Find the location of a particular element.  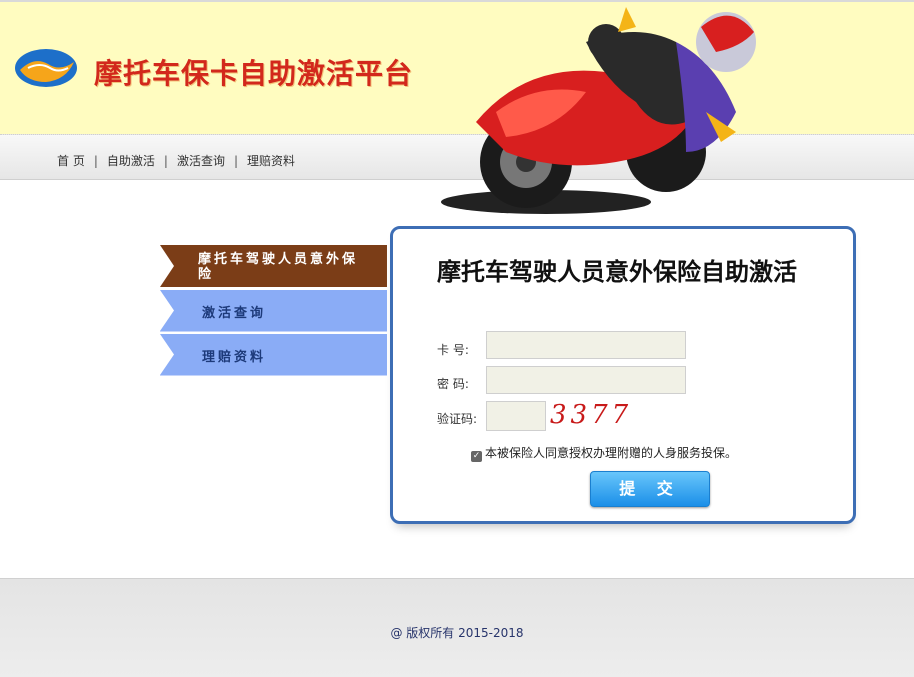

nav-item-self-activate: 自助激活 is located at coordinates (131, 161).